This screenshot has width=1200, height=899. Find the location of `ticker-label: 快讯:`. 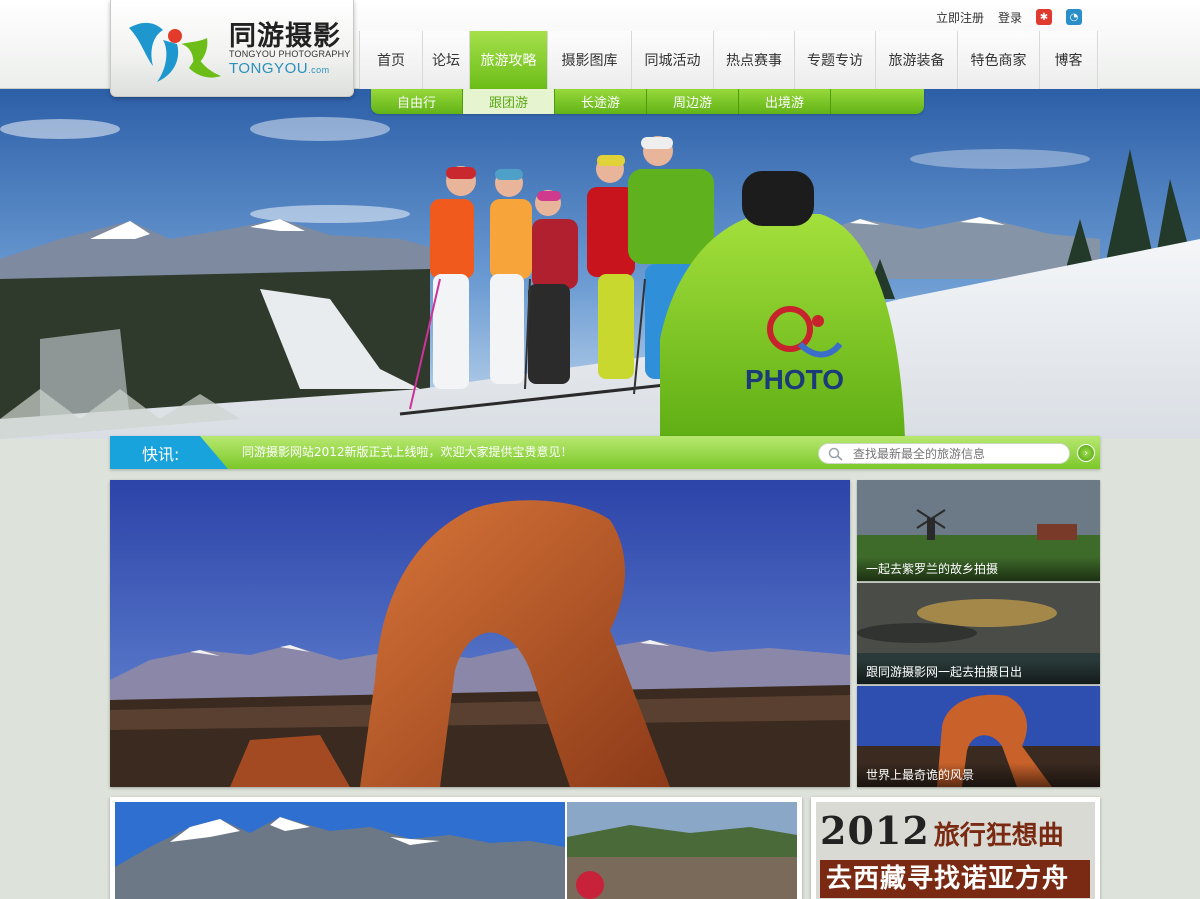

ticker-label: 快讯: is located at coordinates (169, 452).